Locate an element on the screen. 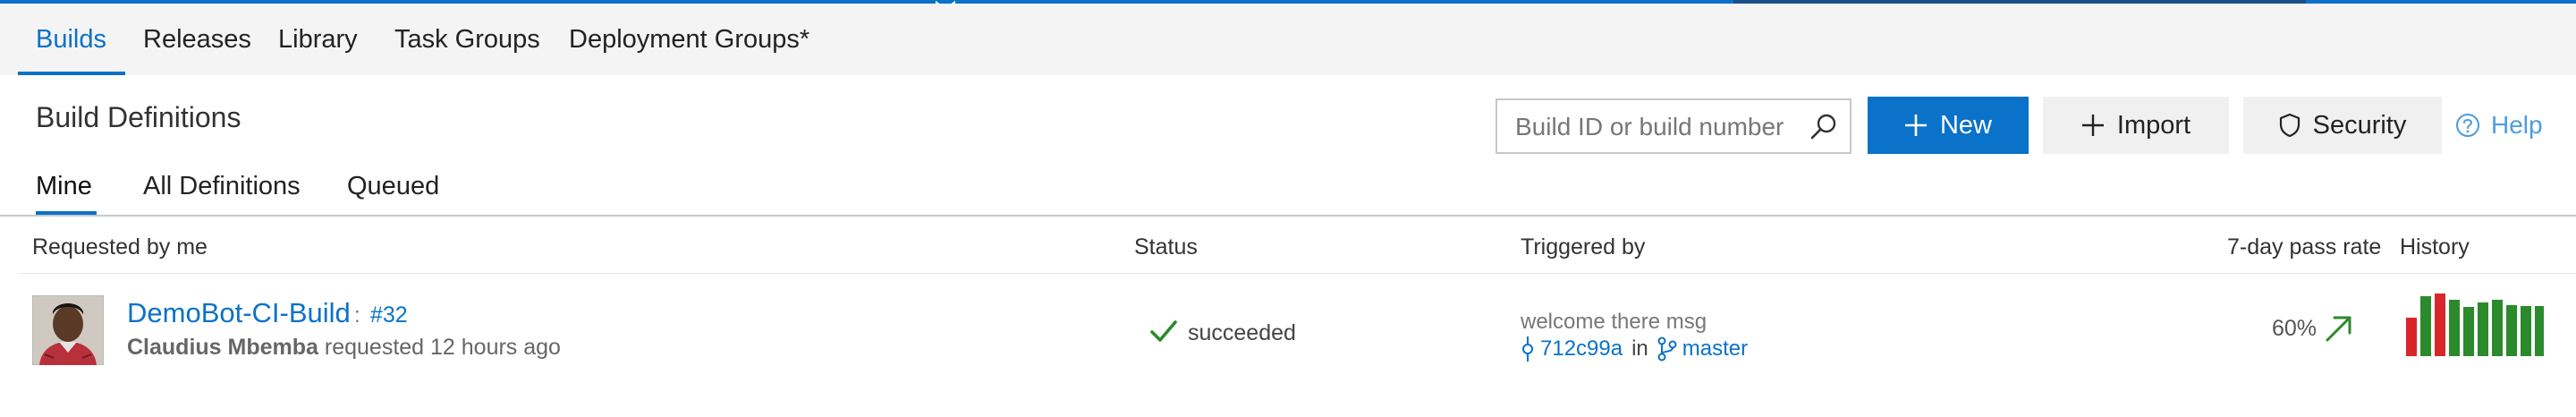  requester-name: Claudius Mbemba is located at coordinates (222, 347).